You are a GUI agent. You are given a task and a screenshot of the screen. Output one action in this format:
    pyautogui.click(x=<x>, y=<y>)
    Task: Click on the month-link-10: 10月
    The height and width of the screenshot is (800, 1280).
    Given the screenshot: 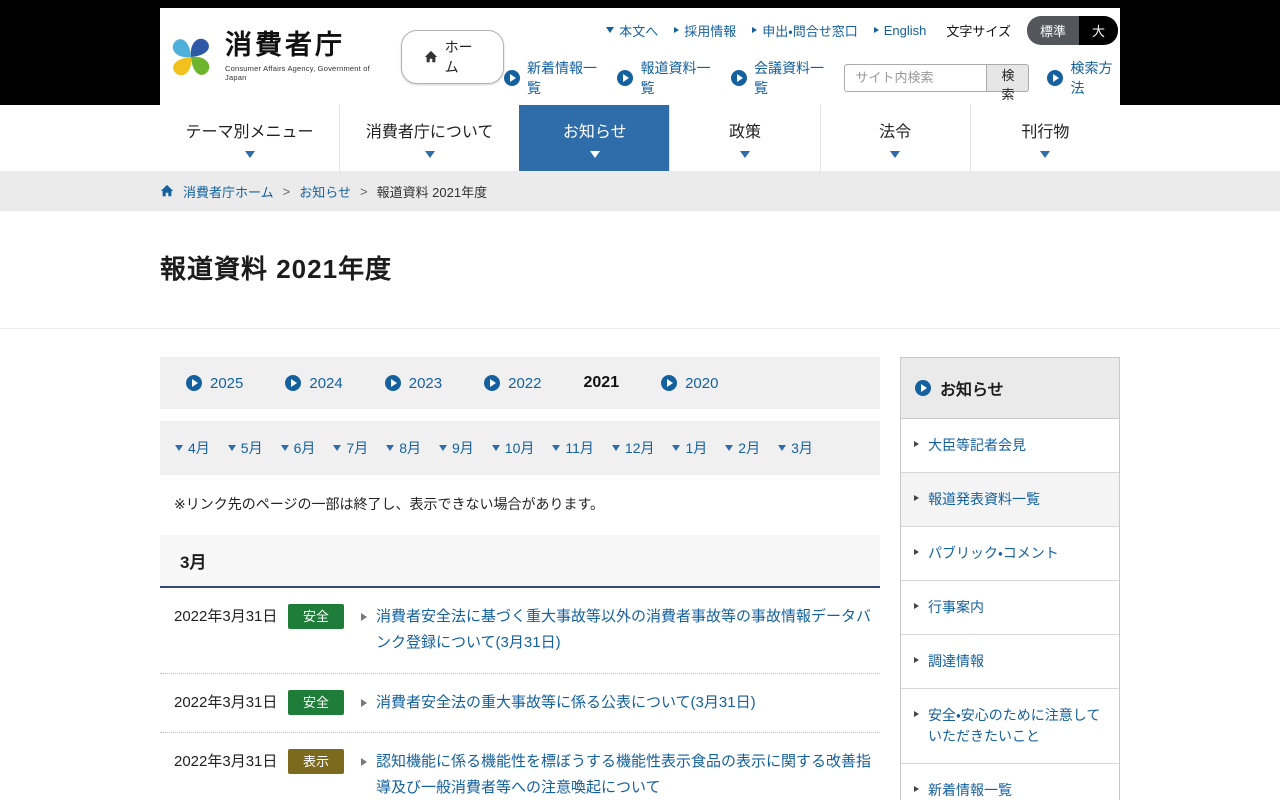 What is the action you would take?
    pyautogui.click(x=512, y=448)
    